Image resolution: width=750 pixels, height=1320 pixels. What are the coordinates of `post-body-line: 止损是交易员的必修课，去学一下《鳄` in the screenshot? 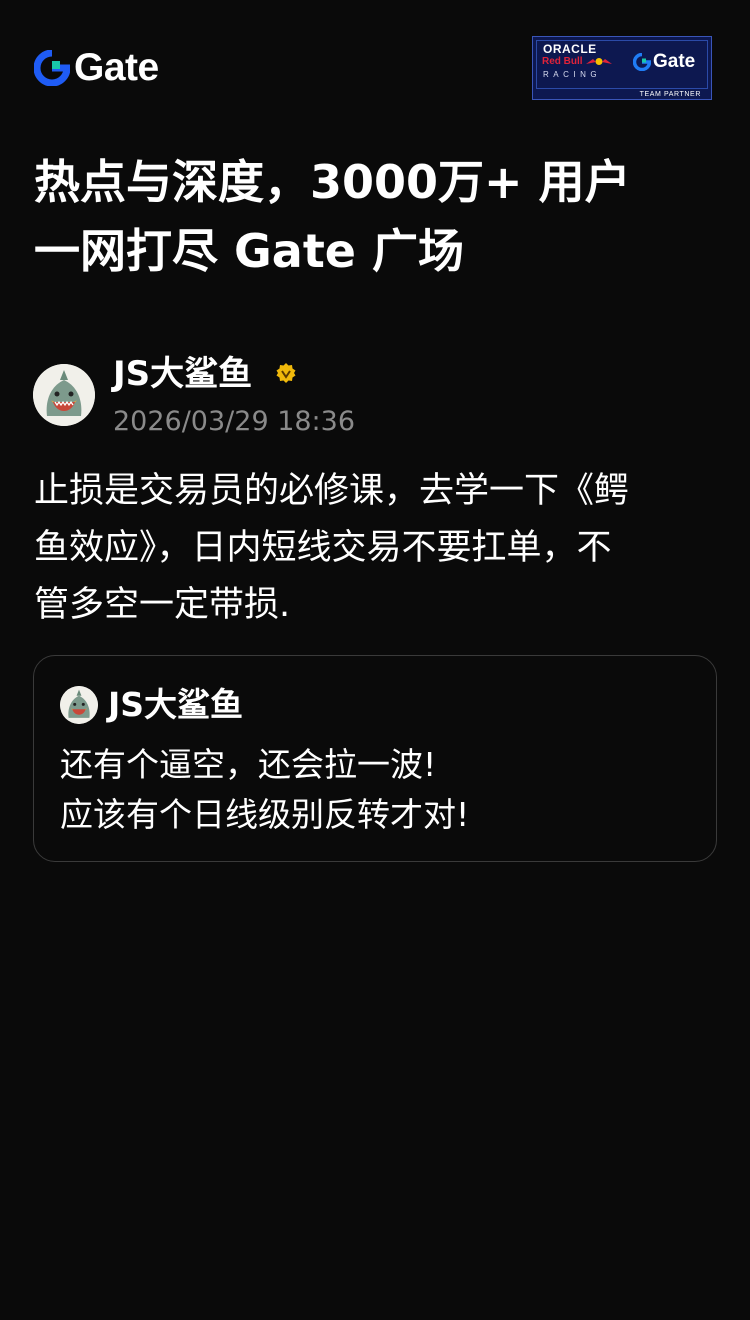 It's located at (332, 491).